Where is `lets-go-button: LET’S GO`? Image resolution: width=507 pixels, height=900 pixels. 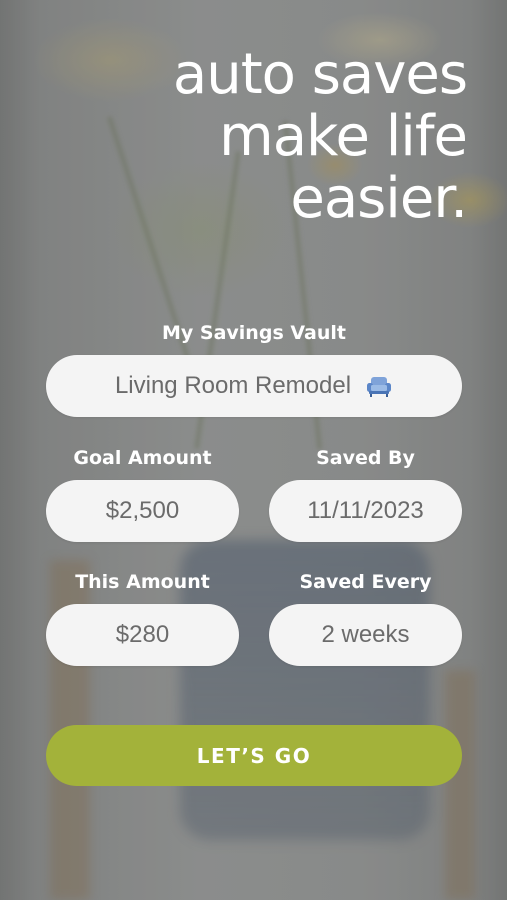 lets-go-button: LET’S GO is located at coordinates (254, 755).